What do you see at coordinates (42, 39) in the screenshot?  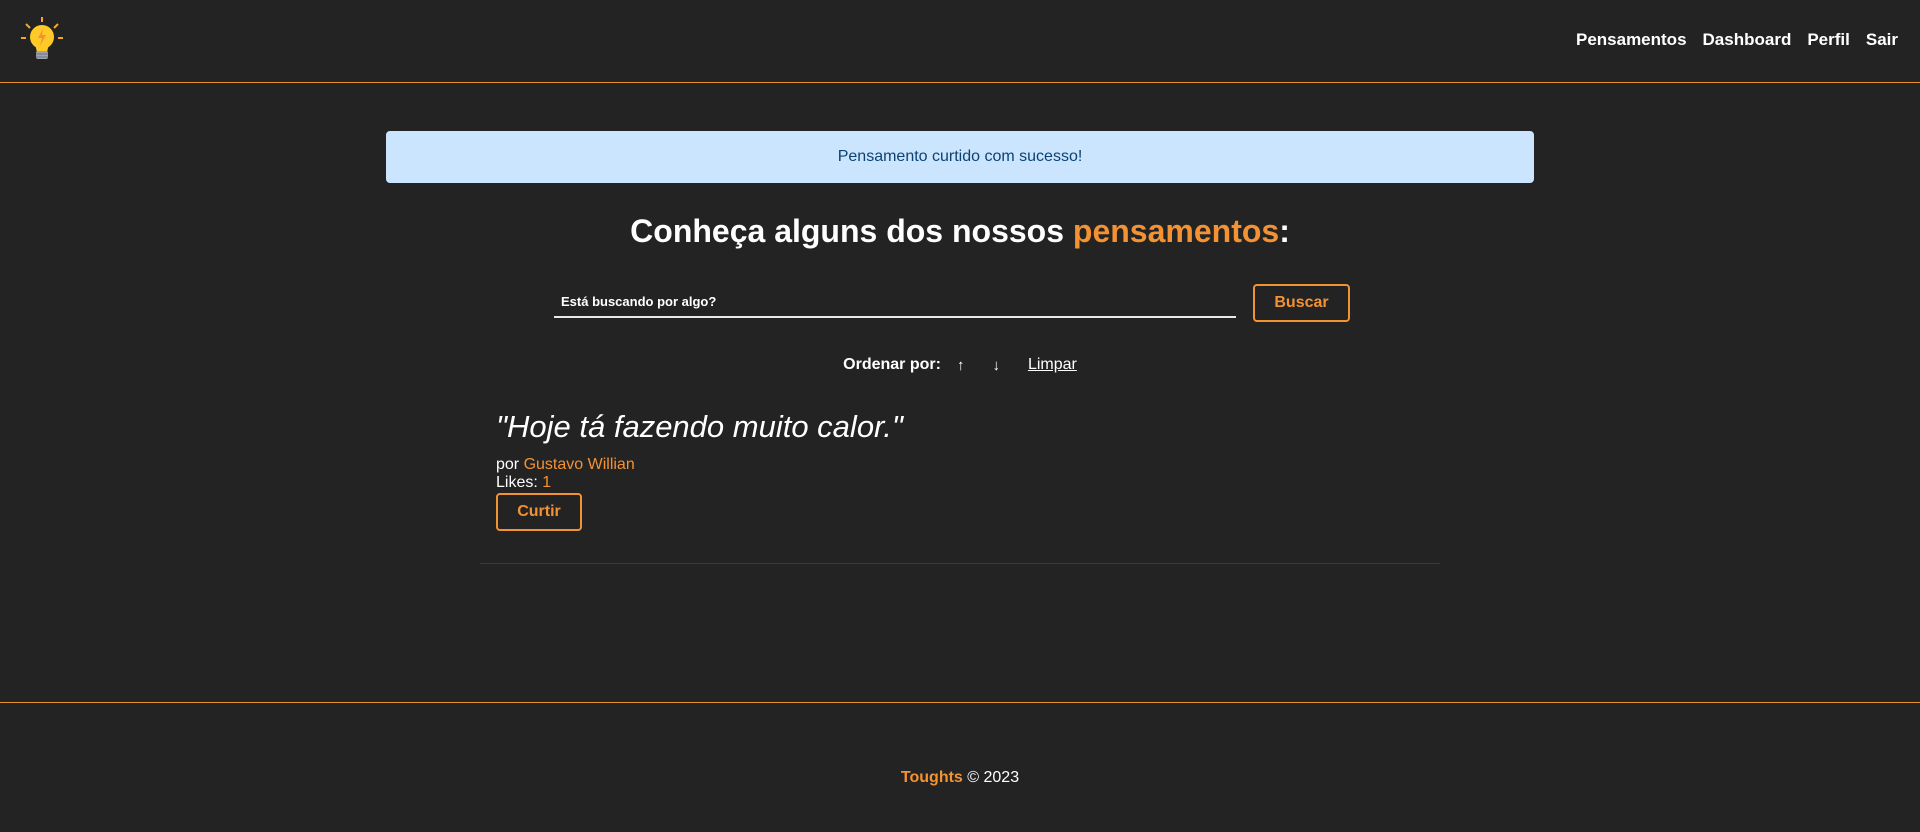 I see `lightbulb-icon` at bounding box center [42, 39].